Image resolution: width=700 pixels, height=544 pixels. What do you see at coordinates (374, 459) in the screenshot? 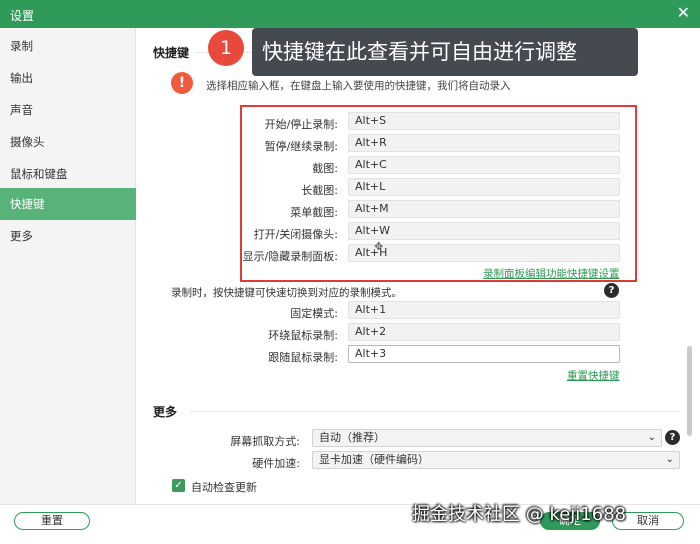
I see `hardware-accel-value: 显卡加速（硬件编码）` at bounding box center [374, 459].